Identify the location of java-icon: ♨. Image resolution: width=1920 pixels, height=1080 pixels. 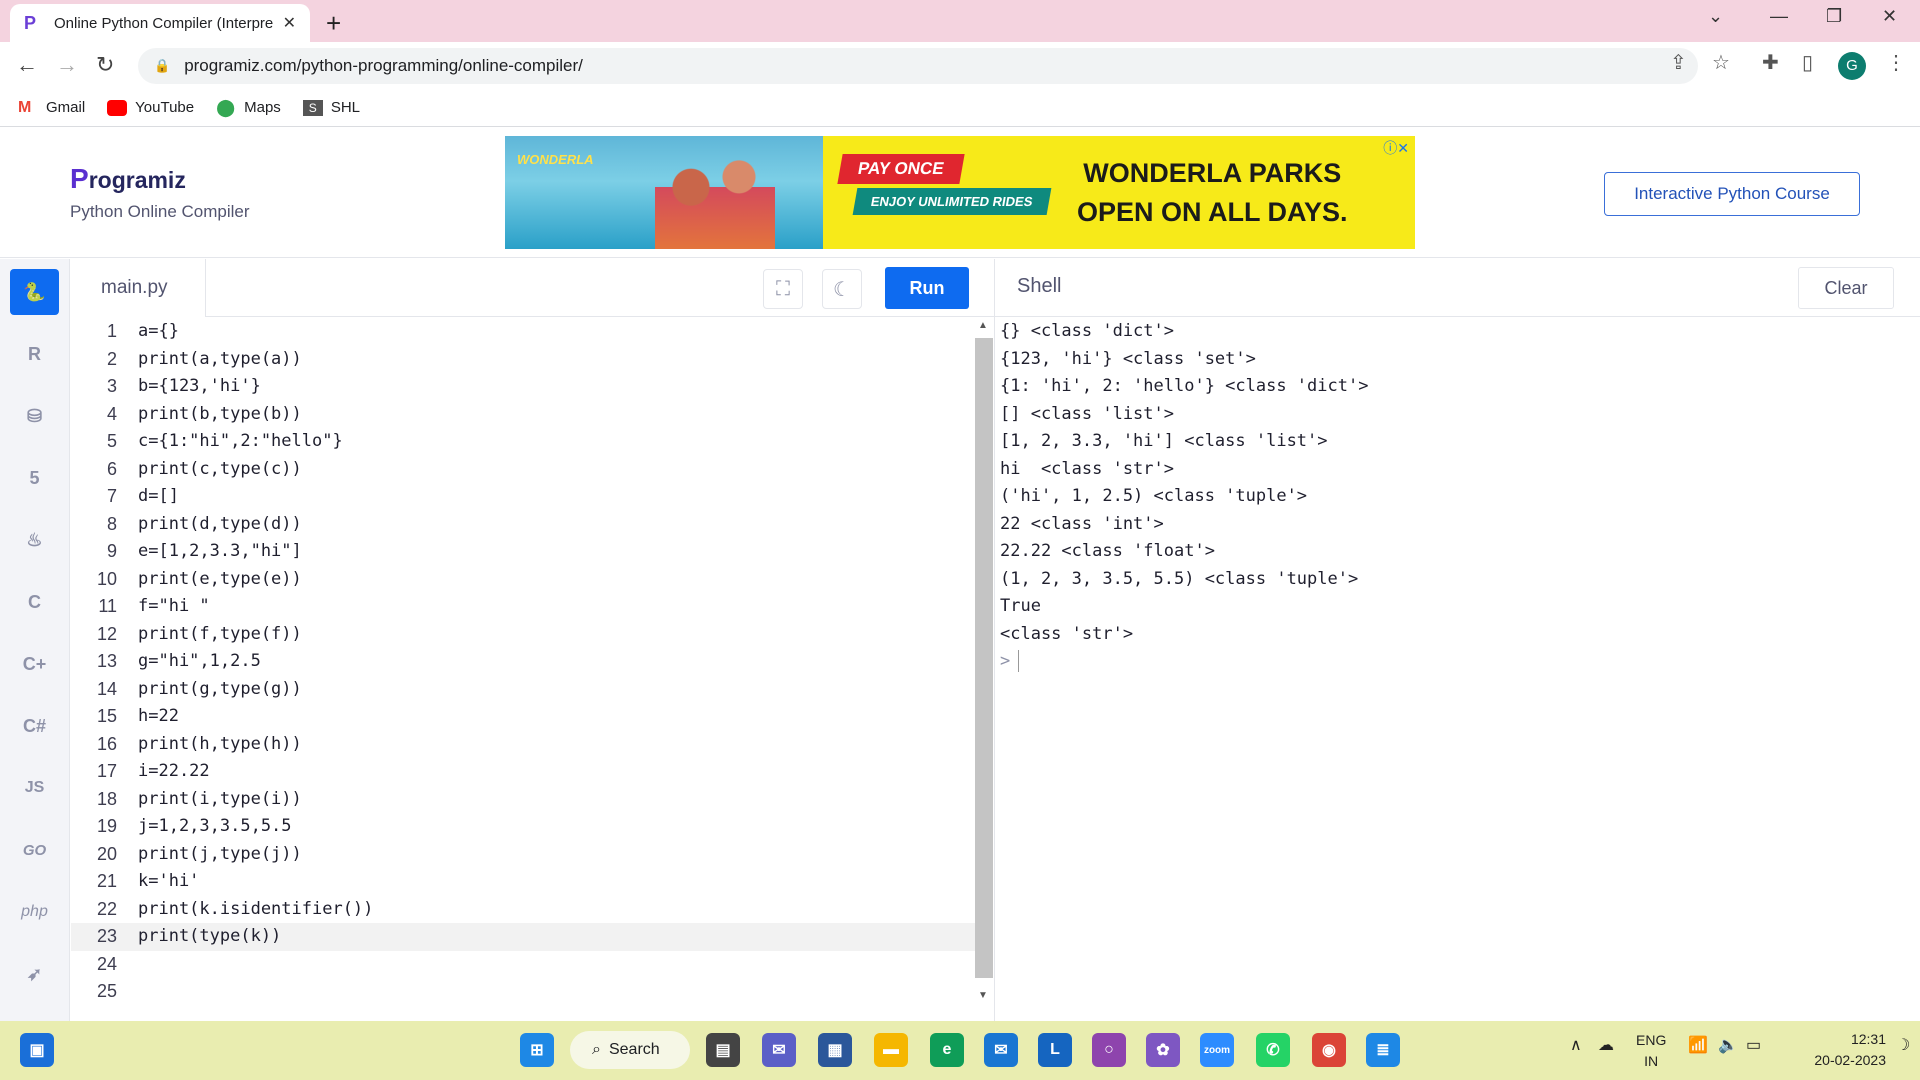
(34, 540).